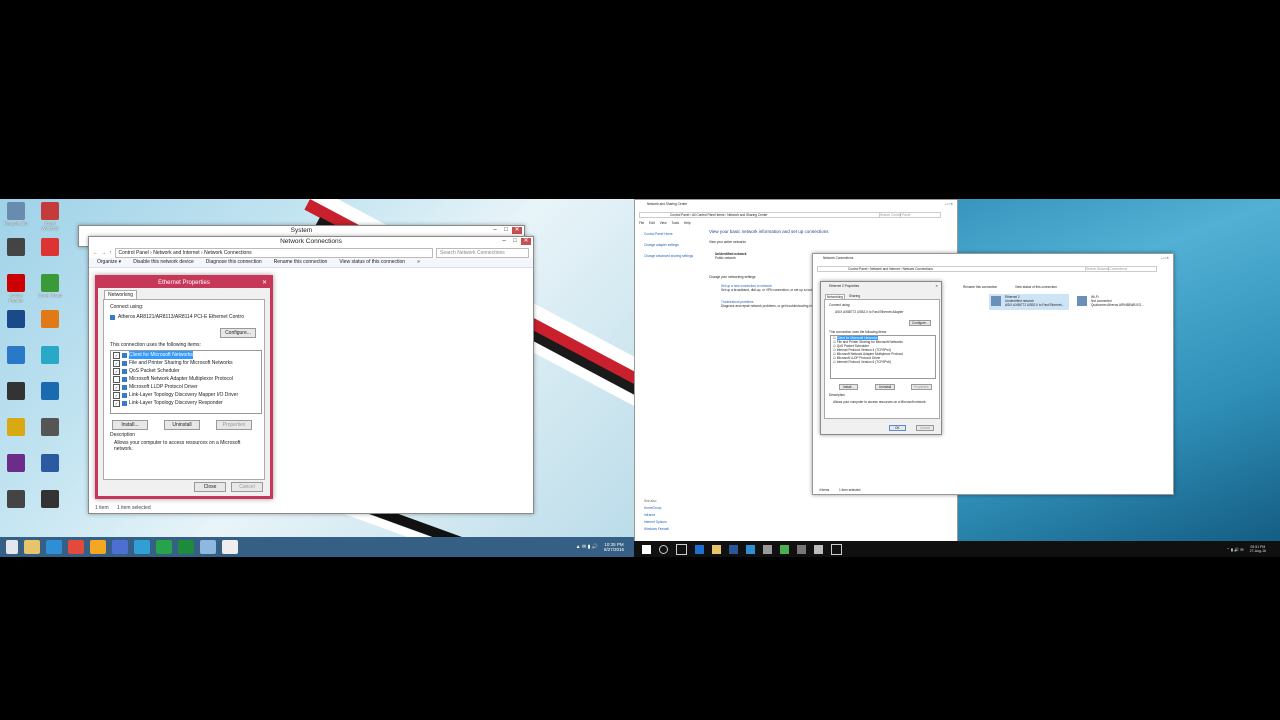  What do you see at coordinates (681, 549) in the screenshot?
I see `task-view-icon` at bounding box center [681, 549].